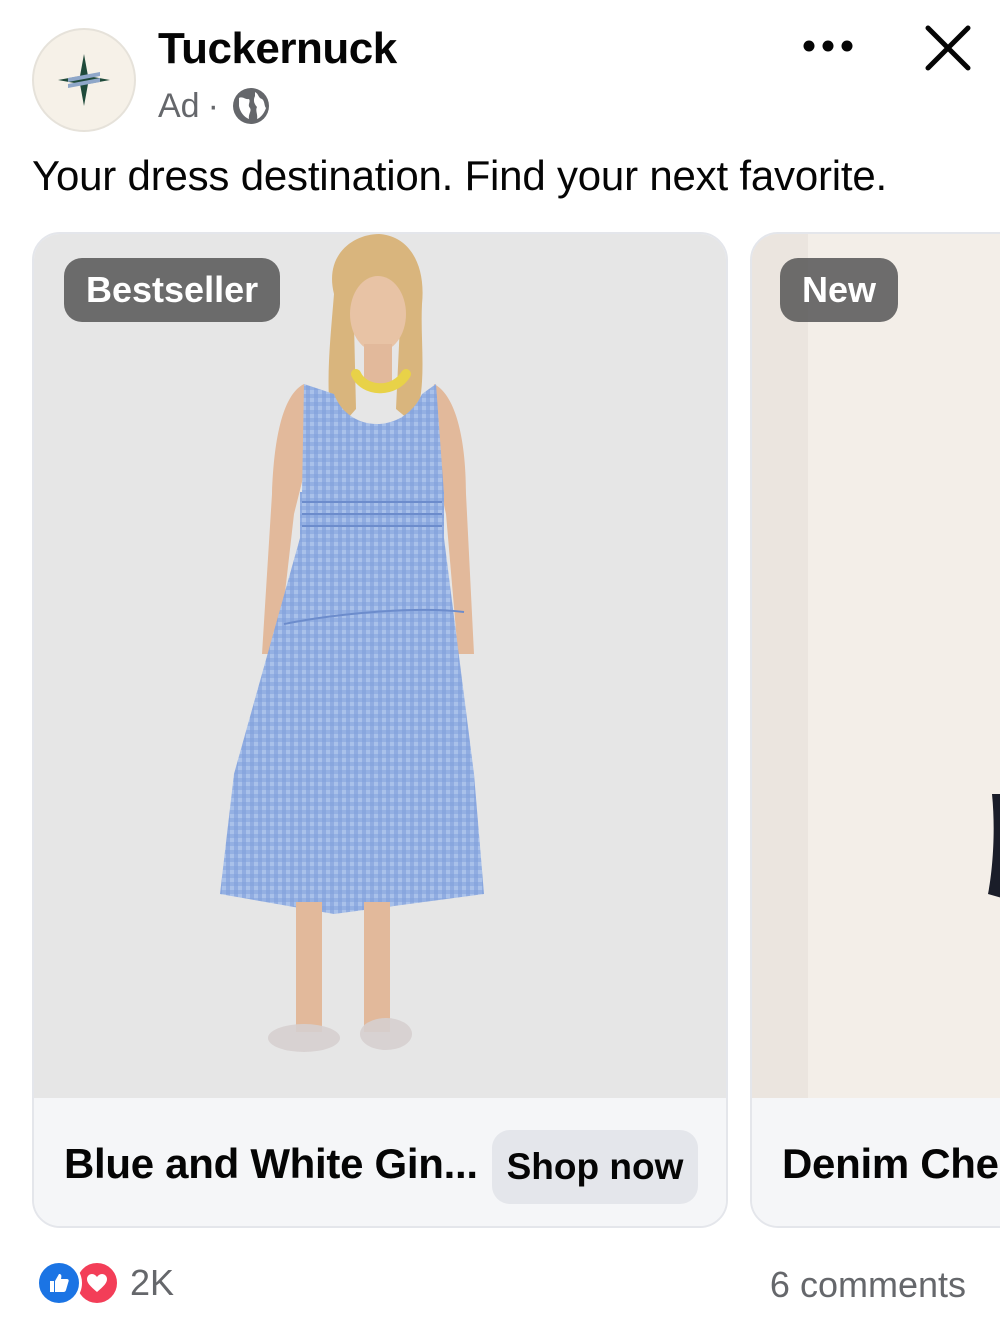  Describe the element at coordinates (152, 1282) in the screenshot. I see `reaction-count: 2K` at that location.